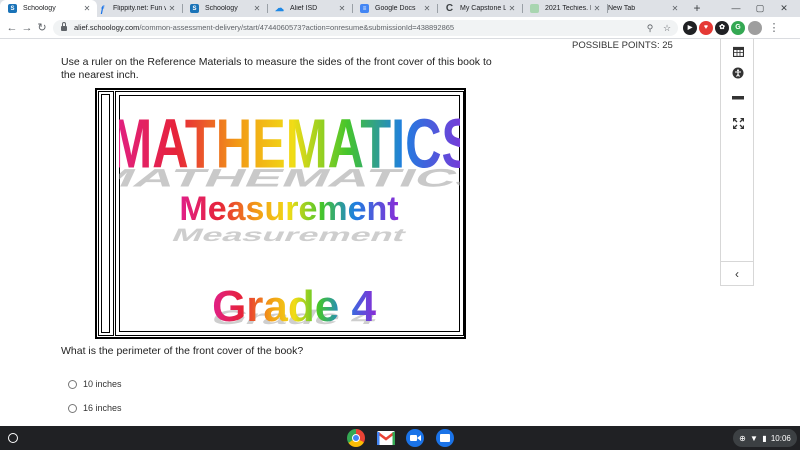 The image size is (800, 450). What do you see at coordinates (622, 45) in the screenshot?
I see `possible-points: POSSIBLE POINTS: 25` at bounding box center [622, 45].